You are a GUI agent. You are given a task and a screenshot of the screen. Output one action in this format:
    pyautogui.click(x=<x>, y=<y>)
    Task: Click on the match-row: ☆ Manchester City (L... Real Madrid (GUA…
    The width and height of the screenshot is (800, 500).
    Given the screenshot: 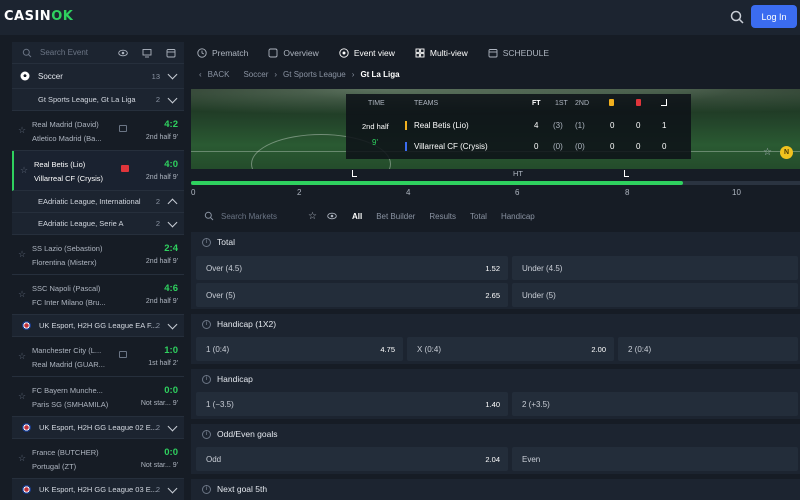 What is the action you would take?
    pyautogui.click(x=98, y=357)
    